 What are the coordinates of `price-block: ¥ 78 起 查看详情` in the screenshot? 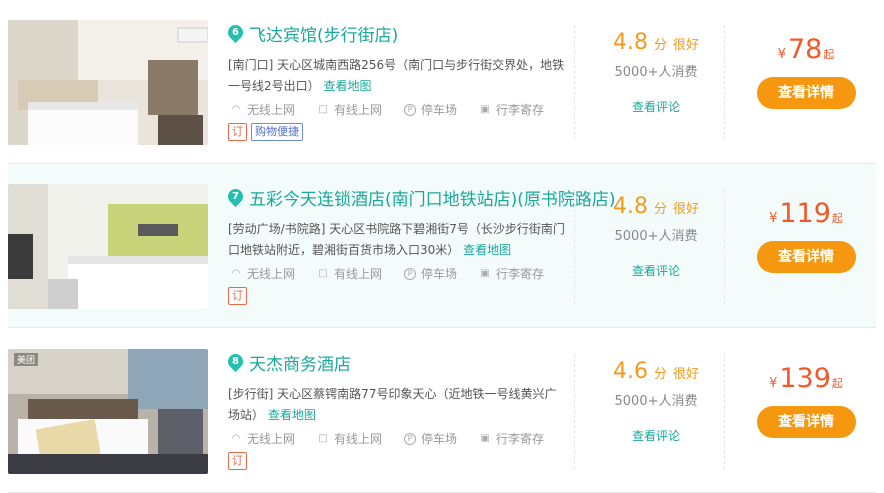 It's located at (806, 72).